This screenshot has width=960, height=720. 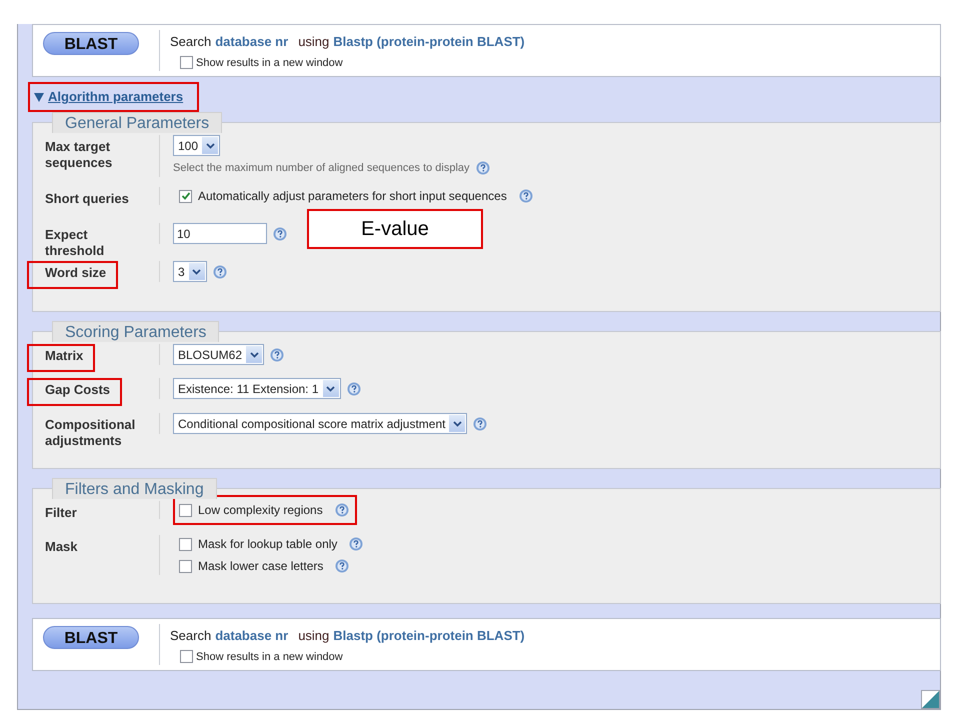 I want to click on field-label: Matrix, so click(x=61, y=358).